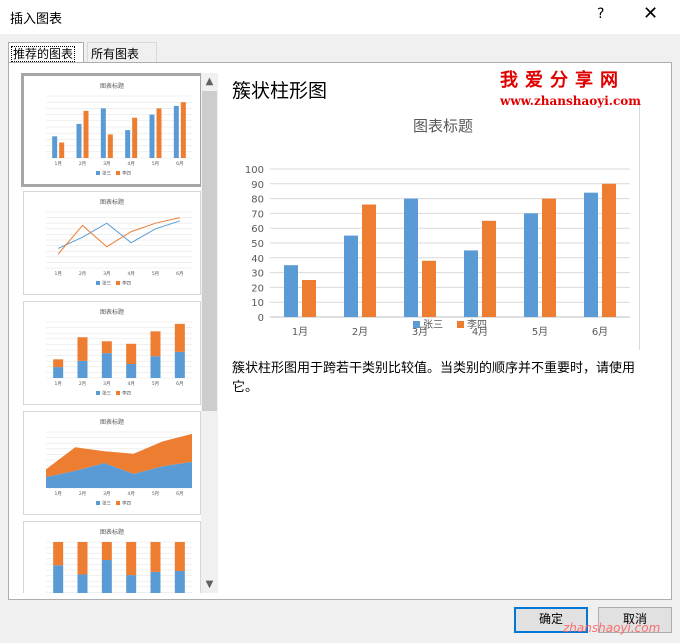 This screenshot has width=680, height=643. What do you see at coordinates (257, 303) in the screenshot?
I see `y-tick-label: 10` at bounding box center [257, 303].